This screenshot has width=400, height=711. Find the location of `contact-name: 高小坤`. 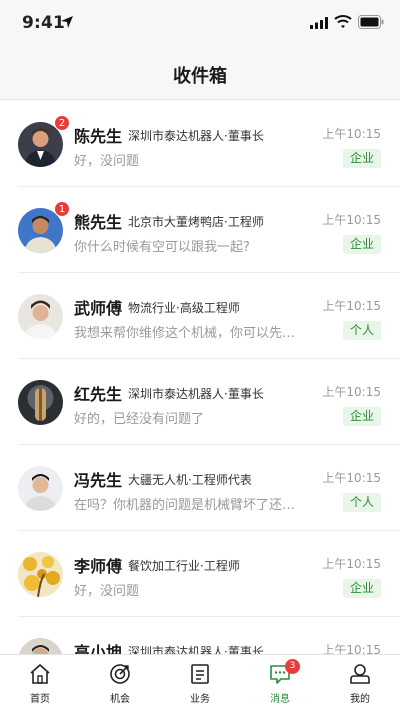

contact-name: 高小坤 is located at coordinates (98, 648).